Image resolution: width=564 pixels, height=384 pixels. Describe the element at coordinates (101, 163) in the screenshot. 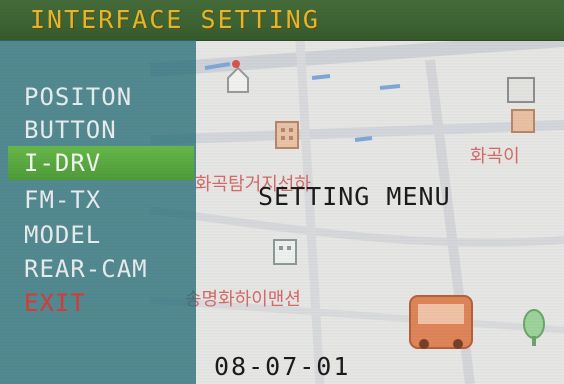

I see `menu-item-i-drv: I-DRV` at that location.